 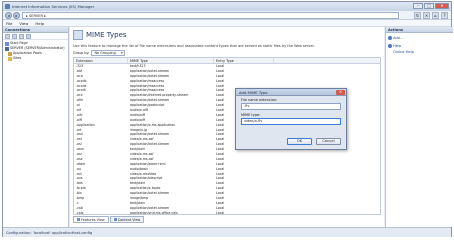 What do you see at coordinates (171, 60) in the screenshot?
I see `column-mime-type: MIME Type` at bounding box center [171, 60].